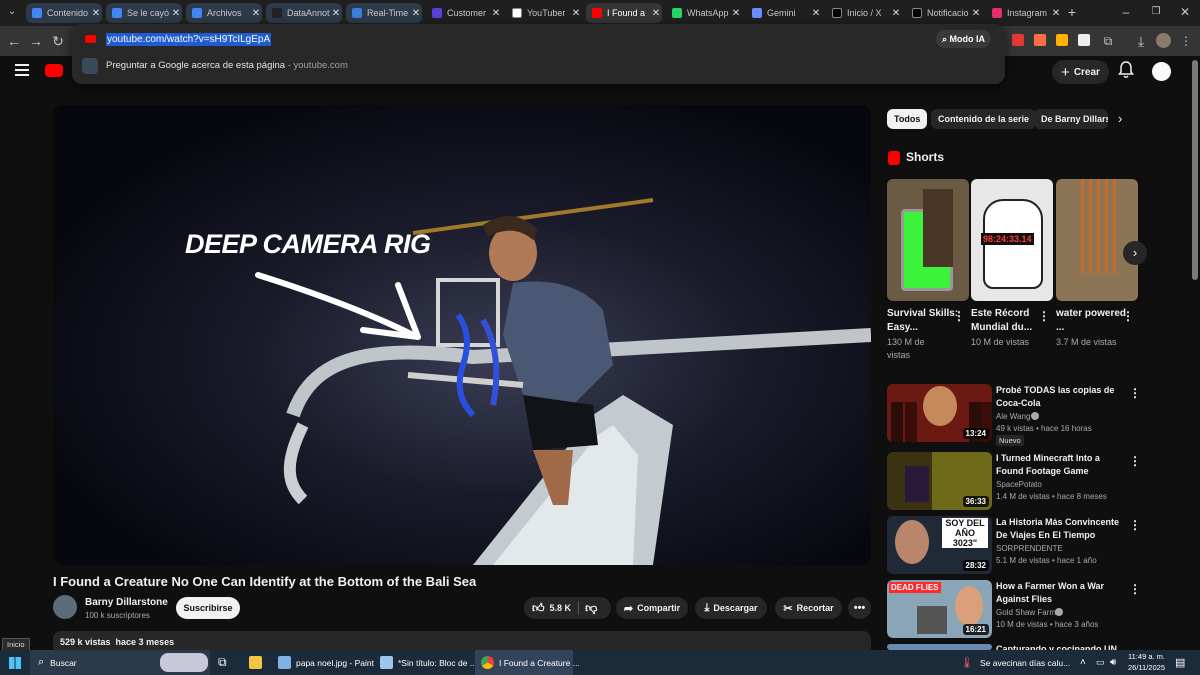 This screenshot has height=675, width=1200. I want to click on hamburger-menu-icon, so click(22, 70).